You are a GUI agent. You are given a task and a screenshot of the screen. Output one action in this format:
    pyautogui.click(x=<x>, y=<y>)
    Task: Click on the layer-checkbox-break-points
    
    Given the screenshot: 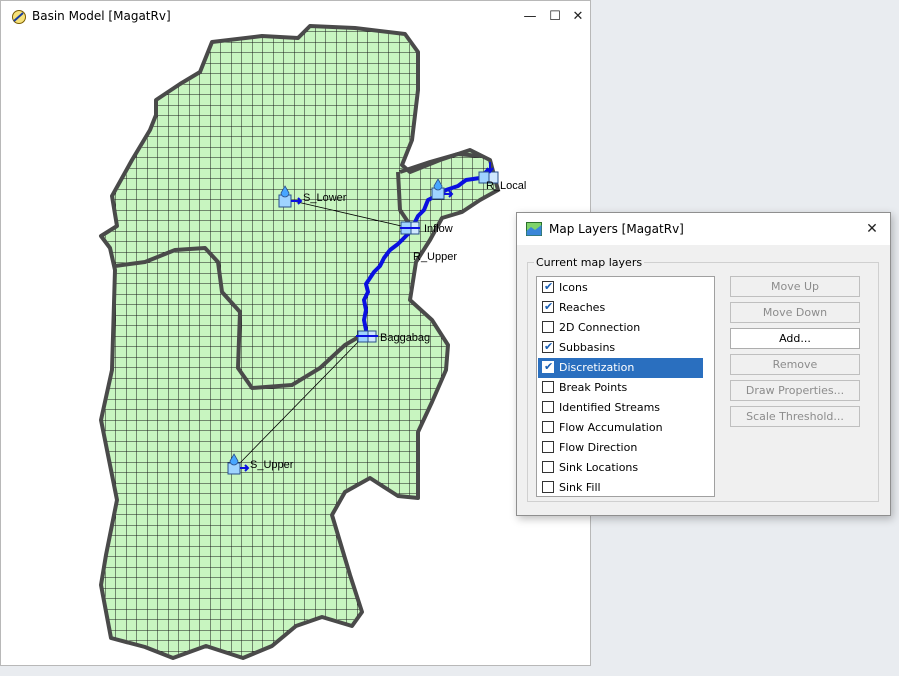 What is the action you would take?
    pyautogui.click(x=548, y=387)
    